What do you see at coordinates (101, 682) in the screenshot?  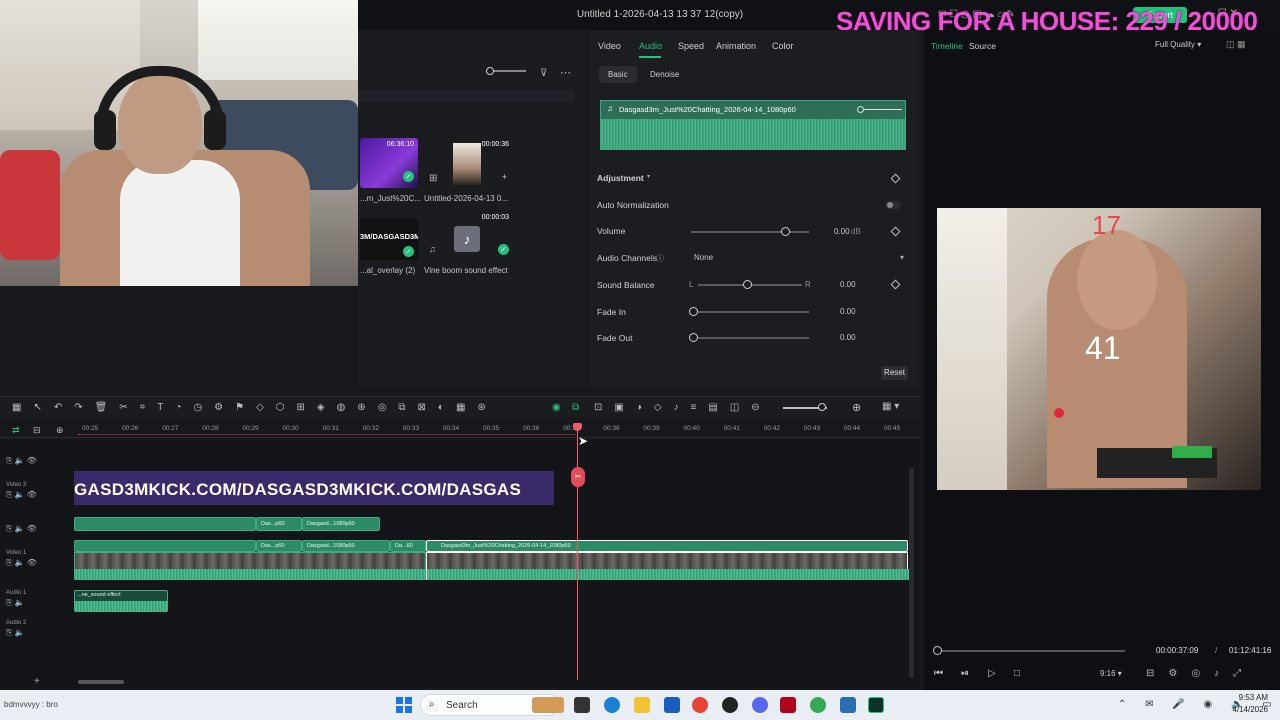 I see `timeline-scrollbar` at bounding box center [101, 682].